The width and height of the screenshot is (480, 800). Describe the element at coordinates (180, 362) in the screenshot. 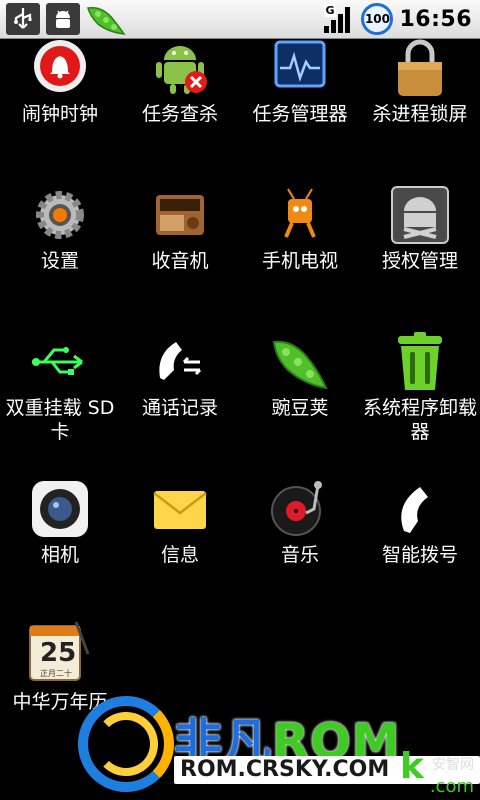

I see `call-log-icon` at that location.